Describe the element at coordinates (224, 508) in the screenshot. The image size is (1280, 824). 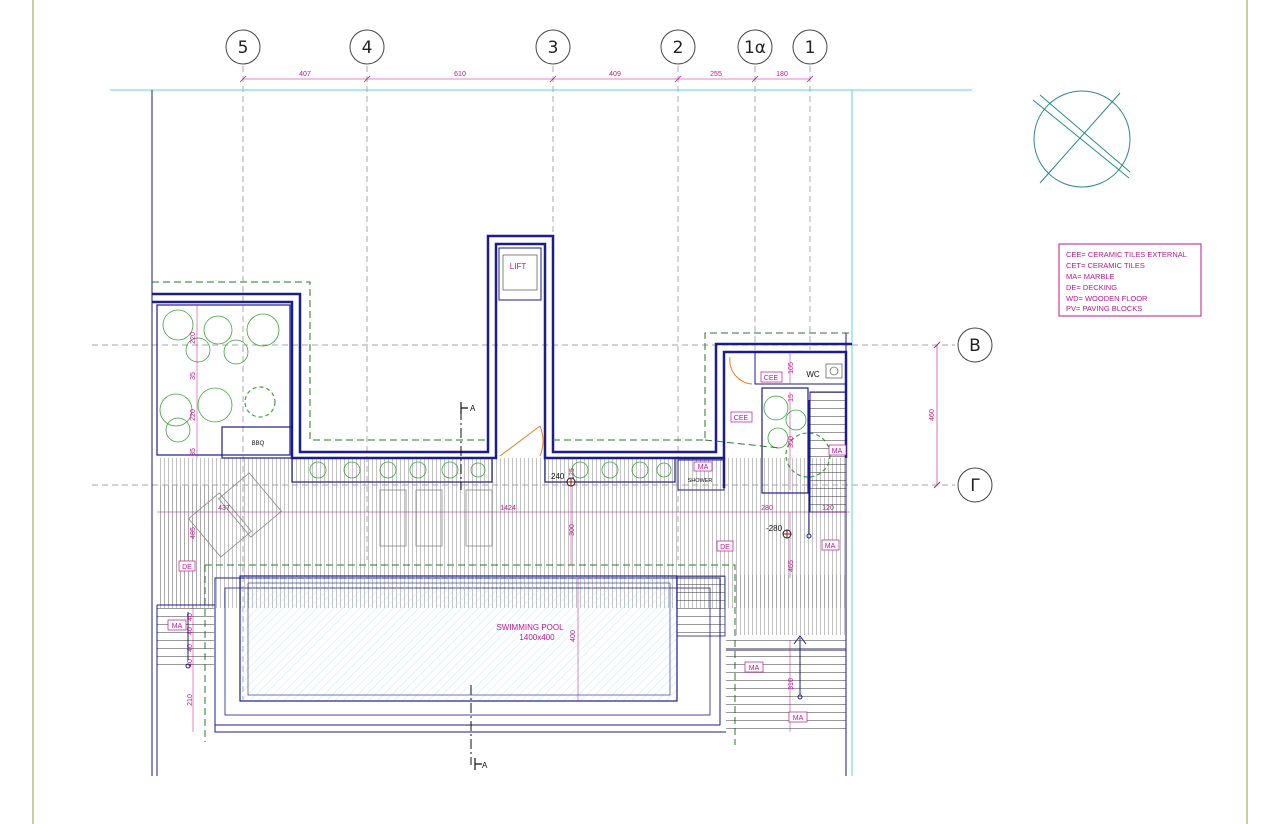
I see `svg-text: 437` at that location.